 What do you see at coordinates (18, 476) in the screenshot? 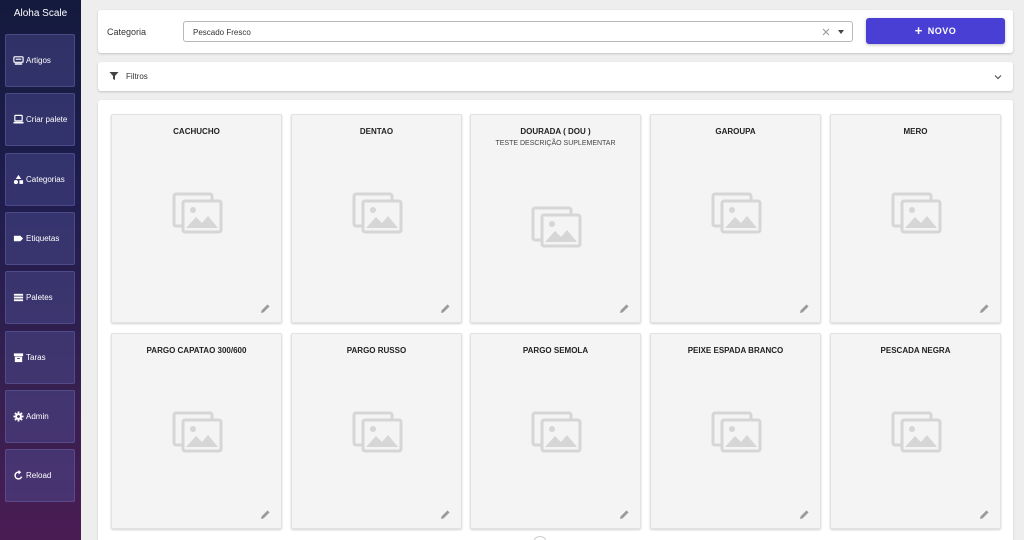
I see `reload-icon` at bounding box center [18, 476].